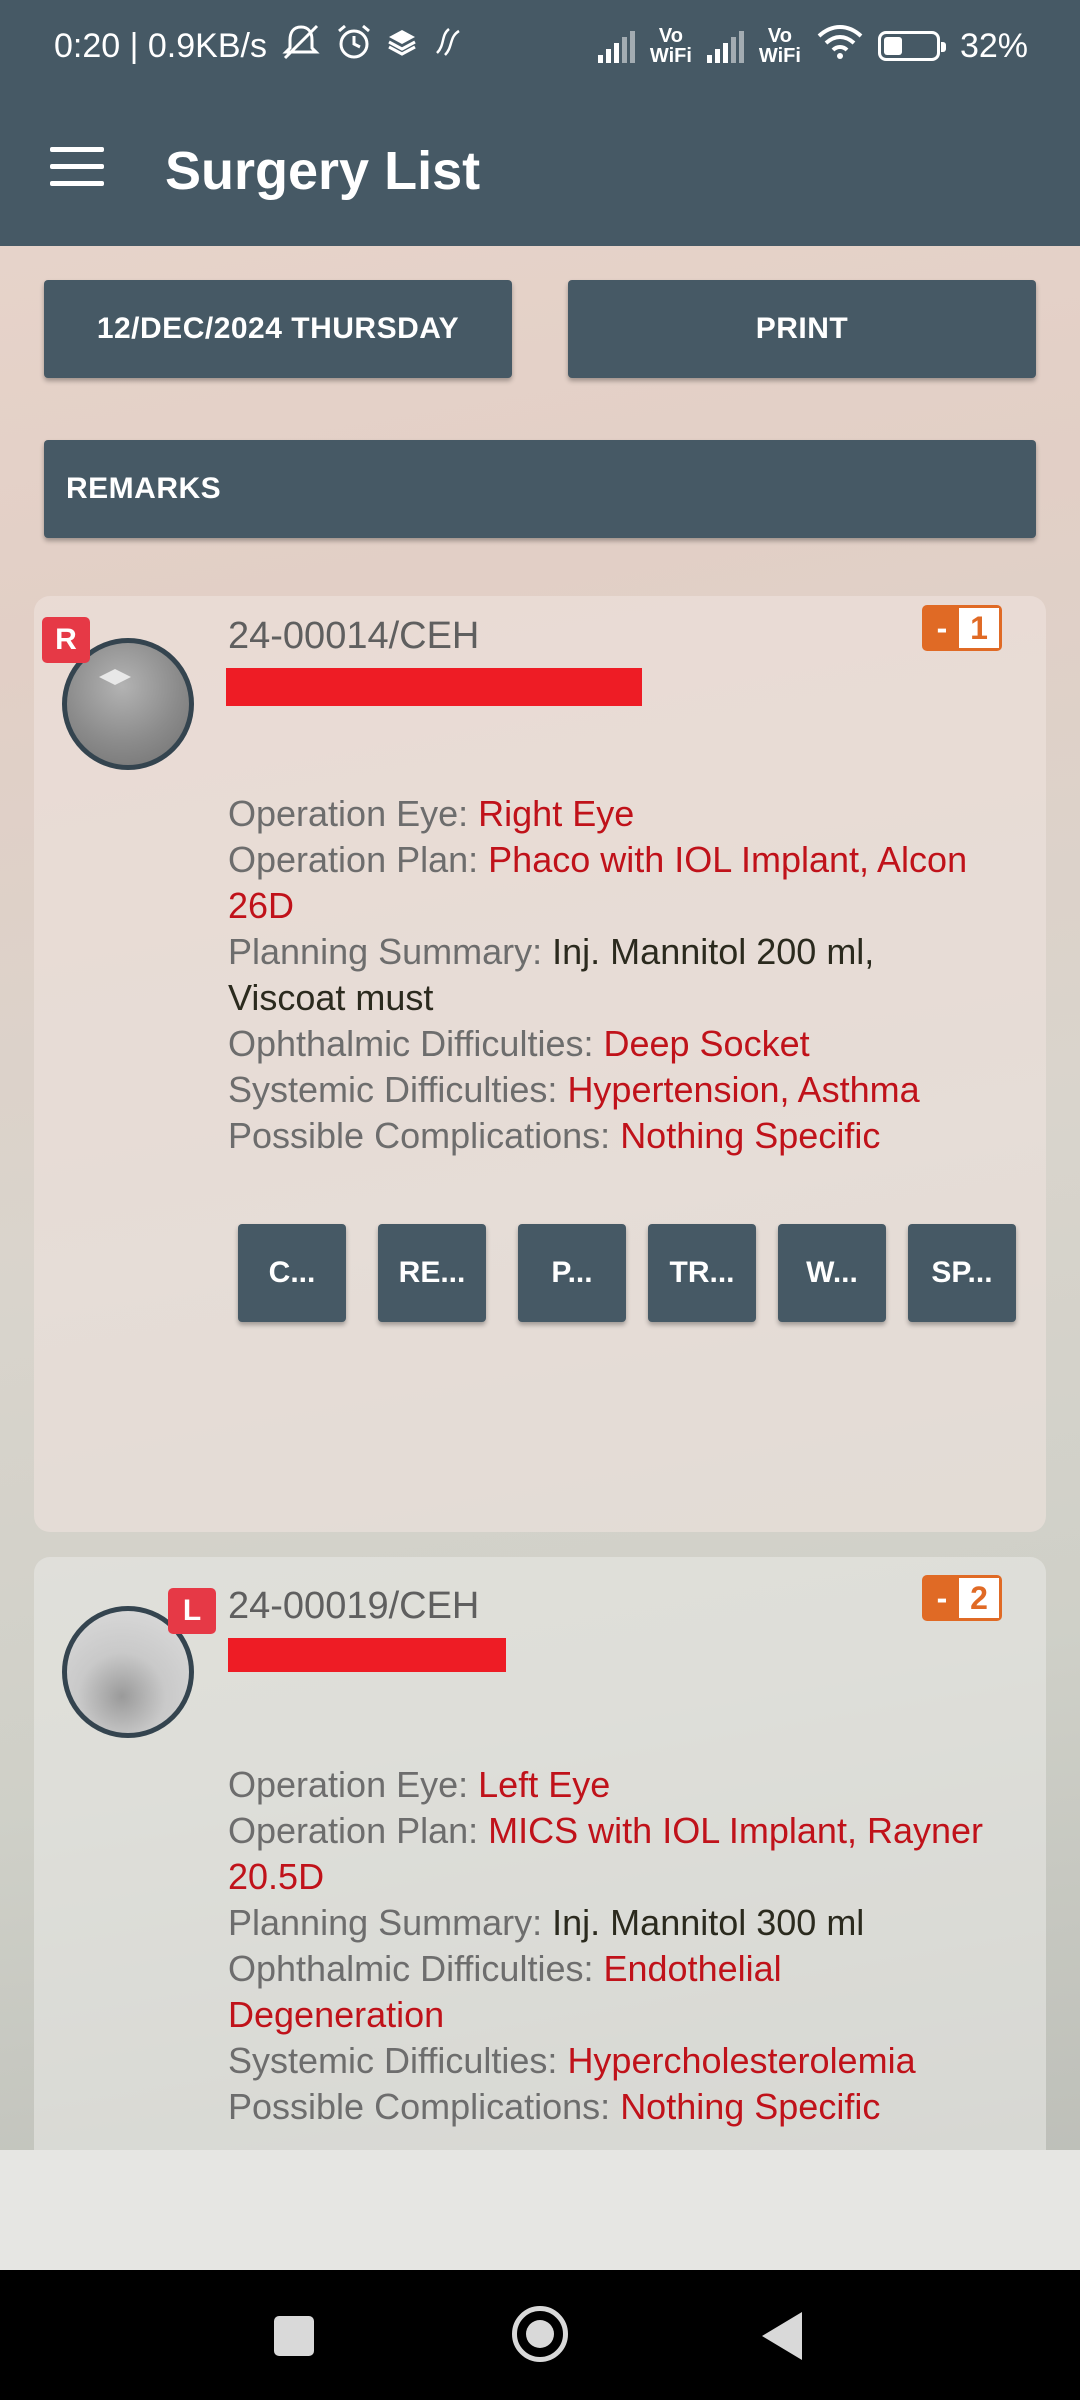 This screenshot has width=1080, height=2400. I want to click on operation-plan-value: Phaco with IOL Implant, Alcon, so click(728, 859).